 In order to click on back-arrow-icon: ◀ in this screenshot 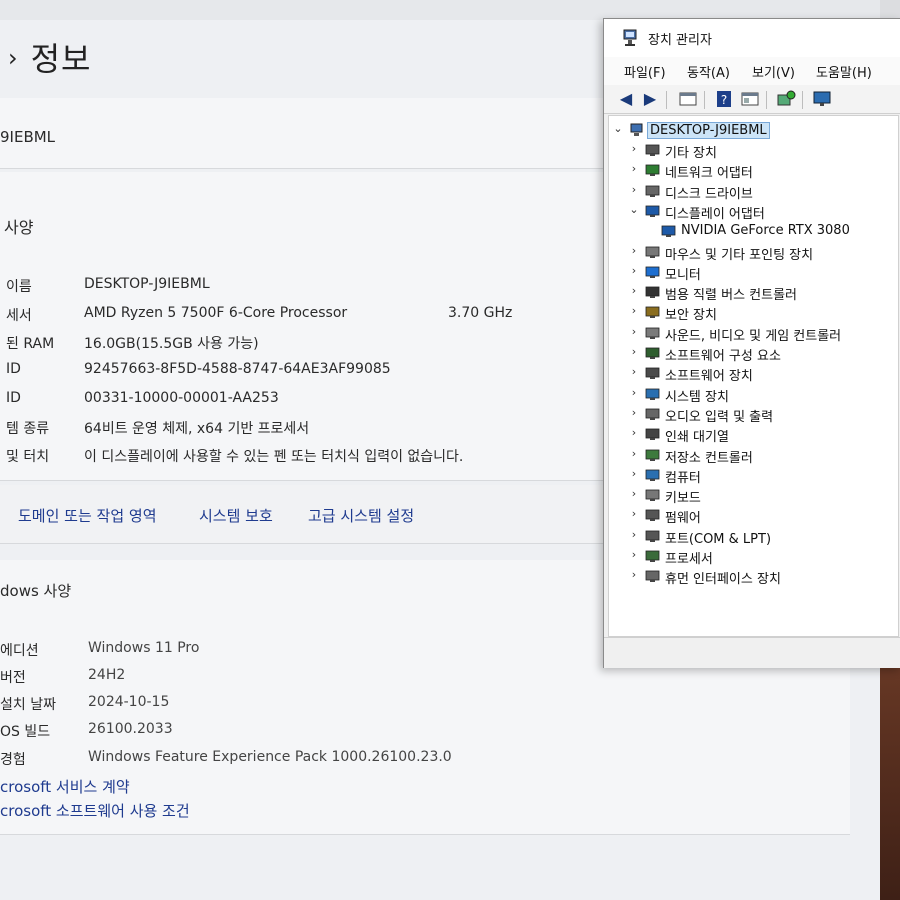, I will do `click(626, 99)`.